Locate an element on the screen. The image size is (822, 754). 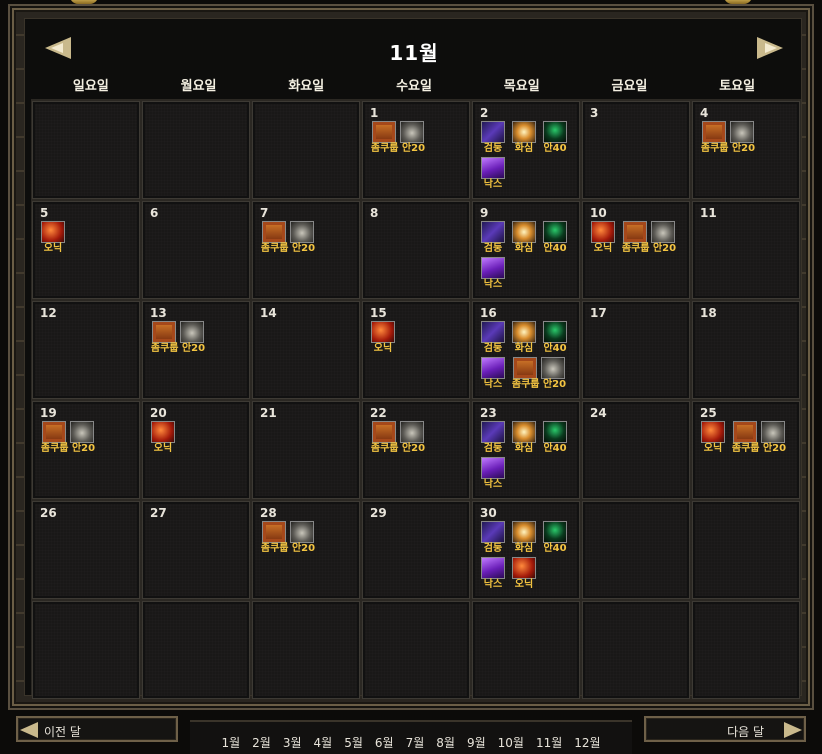
month-link: 12월 is located at coordinates (587, 744).